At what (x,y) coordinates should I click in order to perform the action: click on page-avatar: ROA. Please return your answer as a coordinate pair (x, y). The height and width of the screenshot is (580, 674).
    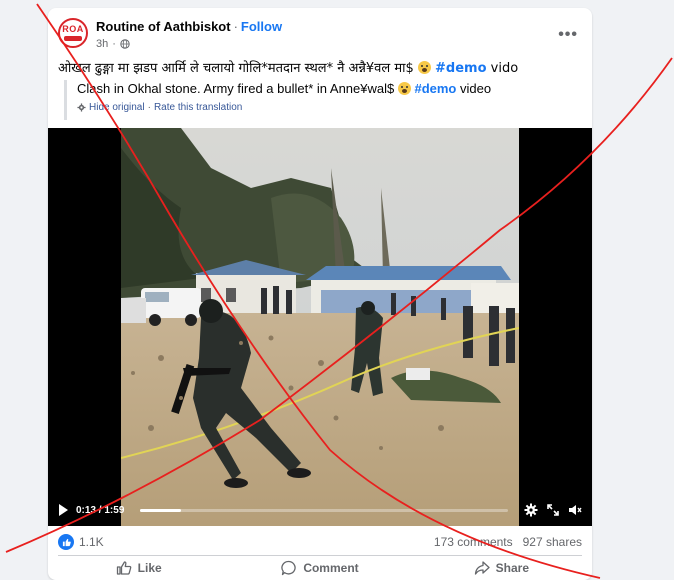
    Looking at the image, I should click on (73, 33).